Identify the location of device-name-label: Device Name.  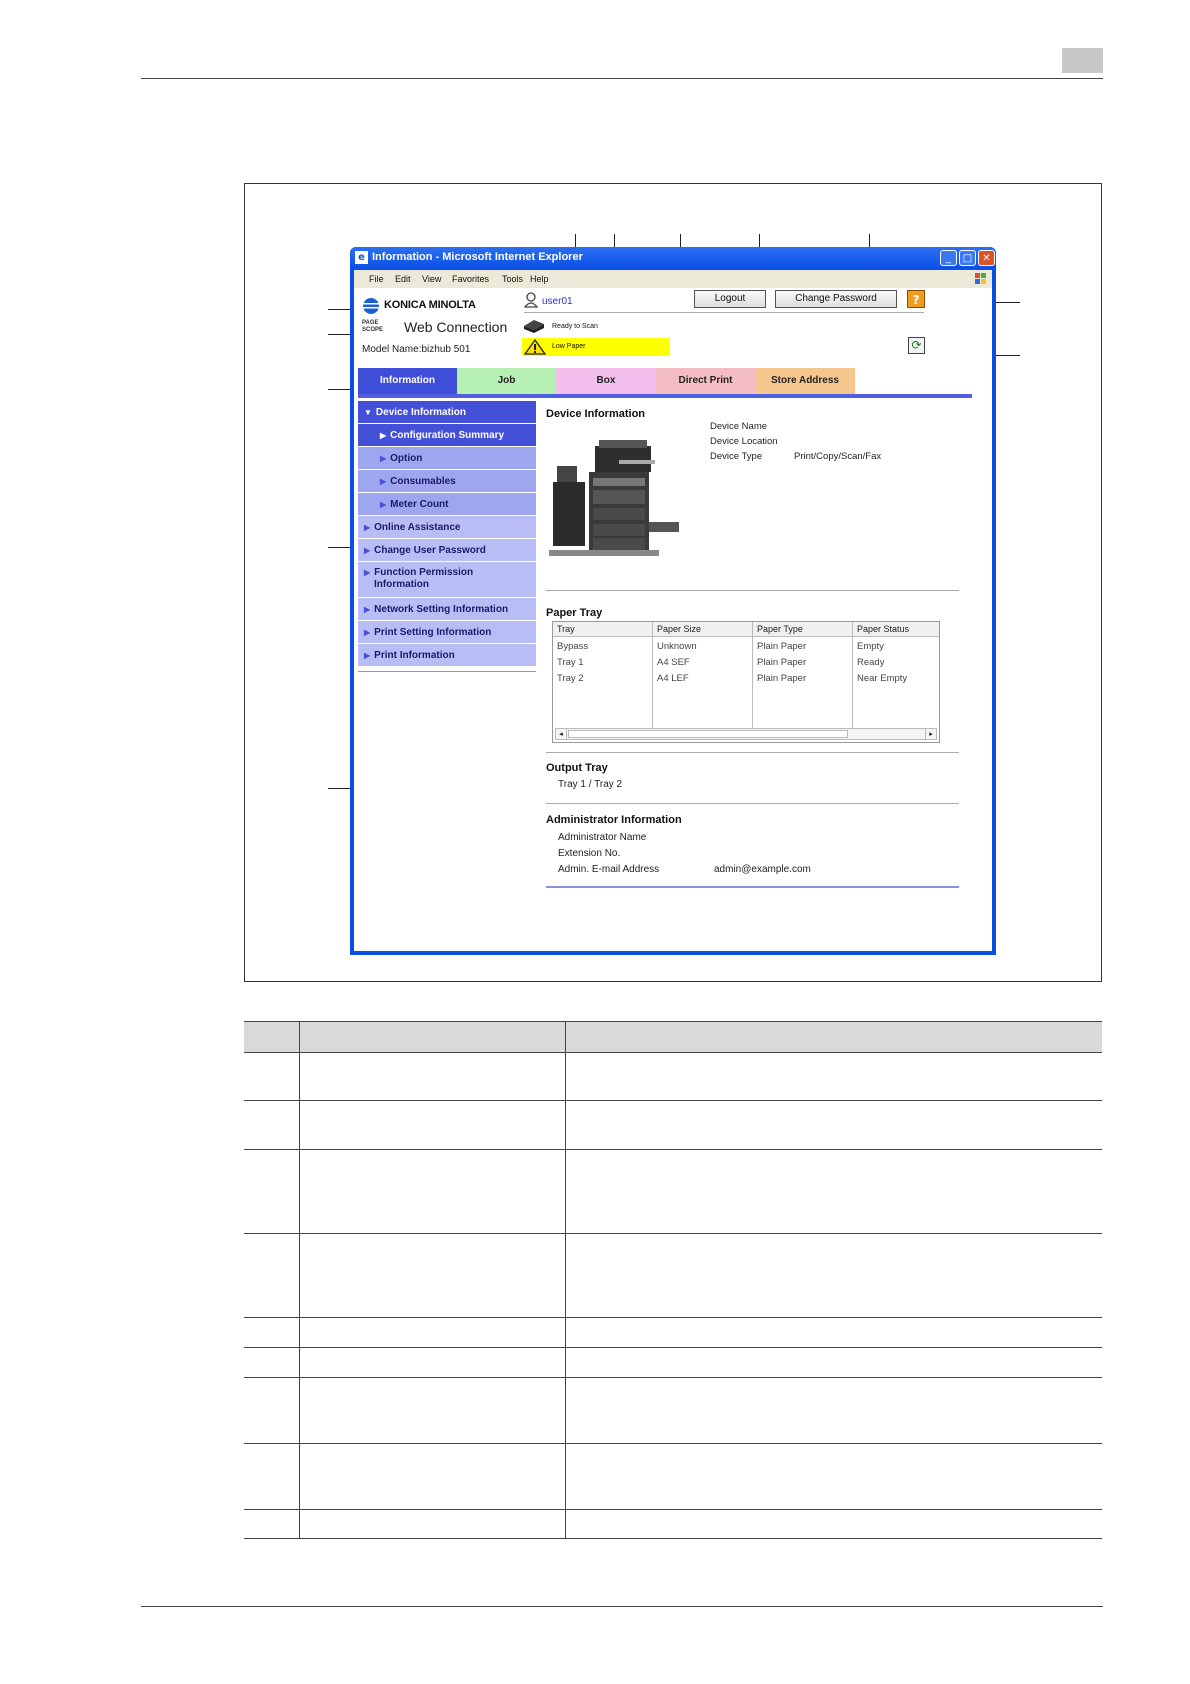
(739, 426).